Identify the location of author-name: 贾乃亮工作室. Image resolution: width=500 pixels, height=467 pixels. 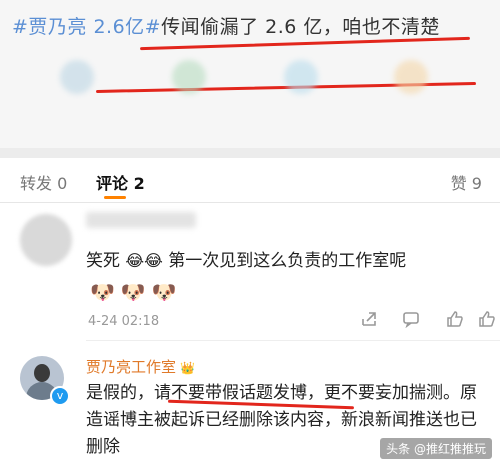
(131, 367).